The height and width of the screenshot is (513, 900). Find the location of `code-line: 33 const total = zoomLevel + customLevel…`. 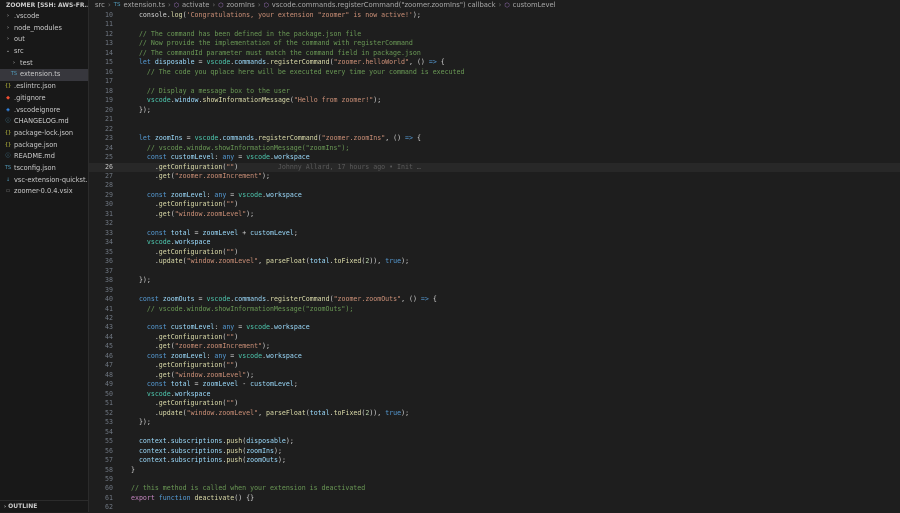

code-line: 33 const total = zoomLevel + customLevel… is located at coordinates (494, 233).